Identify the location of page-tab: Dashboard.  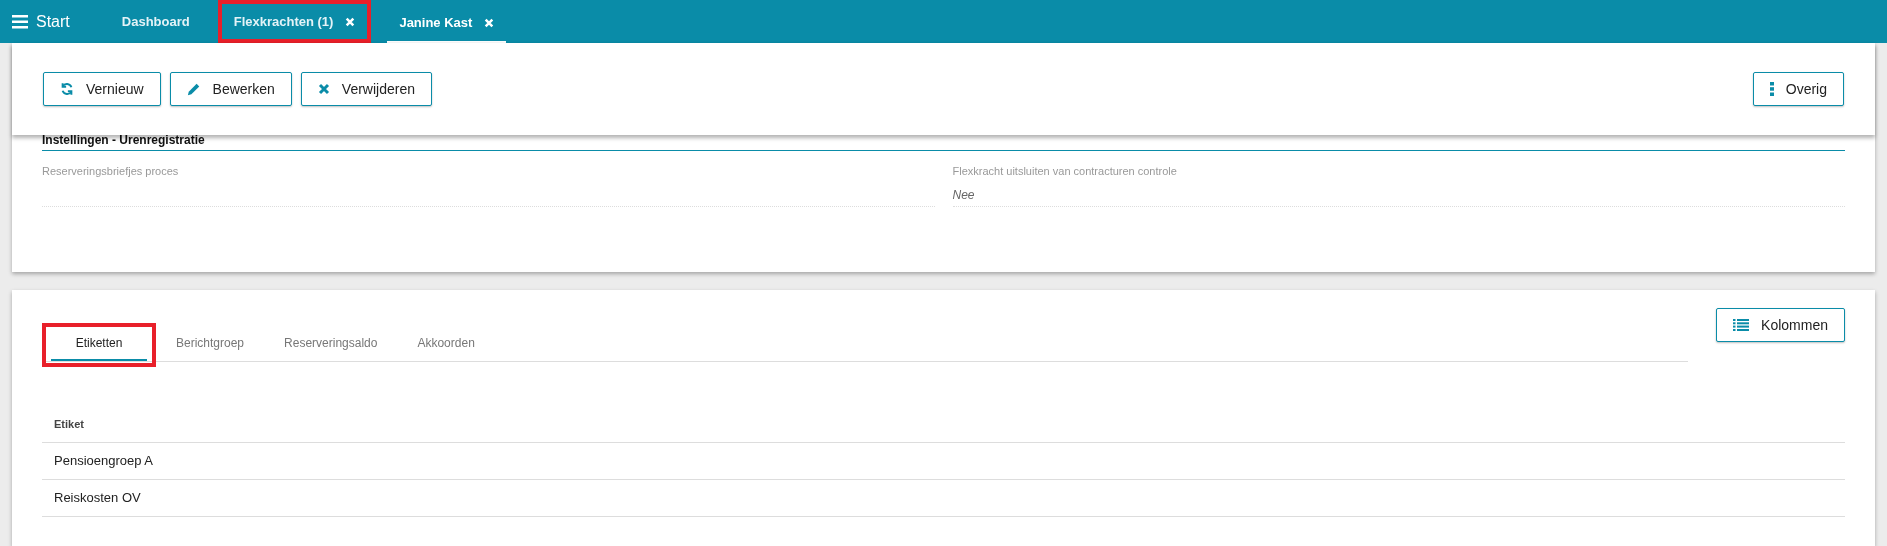
(155, 21).